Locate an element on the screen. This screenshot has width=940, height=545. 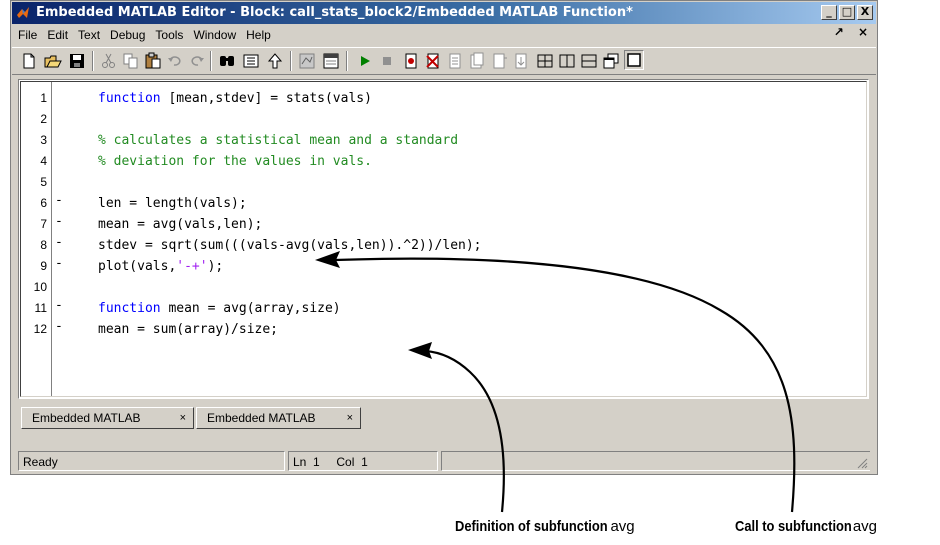
maximize-icon is located at coordinates (634, 60).